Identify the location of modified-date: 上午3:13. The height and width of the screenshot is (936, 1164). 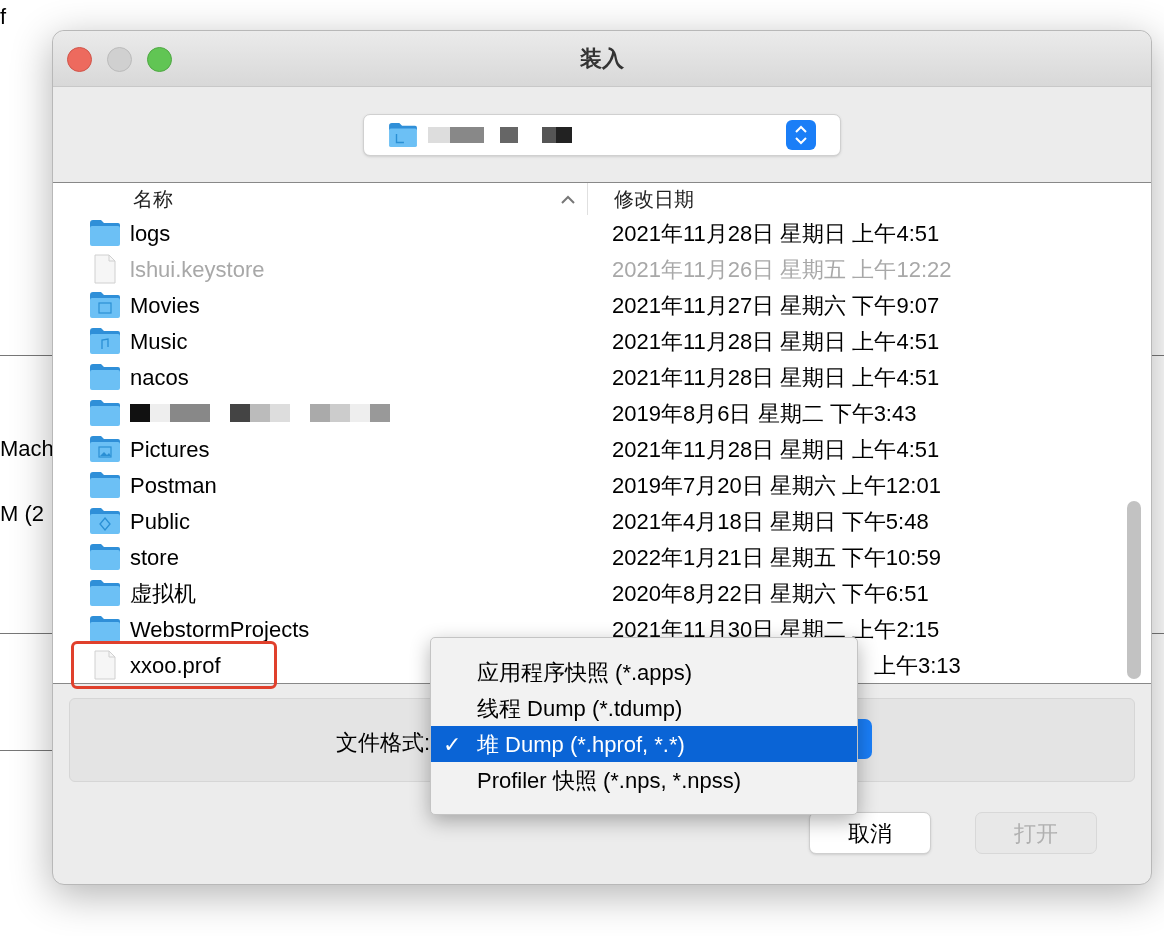
(917, 665).